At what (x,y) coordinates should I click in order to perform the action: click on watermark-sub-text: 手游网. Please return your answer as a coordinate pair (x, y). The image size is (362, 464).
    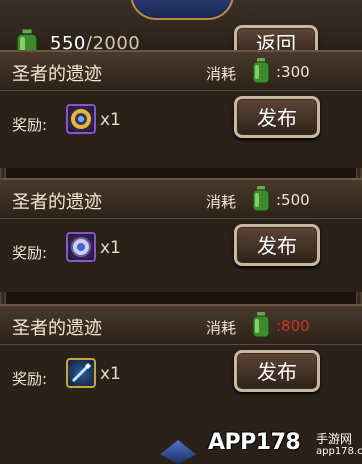
    Looking at the image, I should click on (334, 439).